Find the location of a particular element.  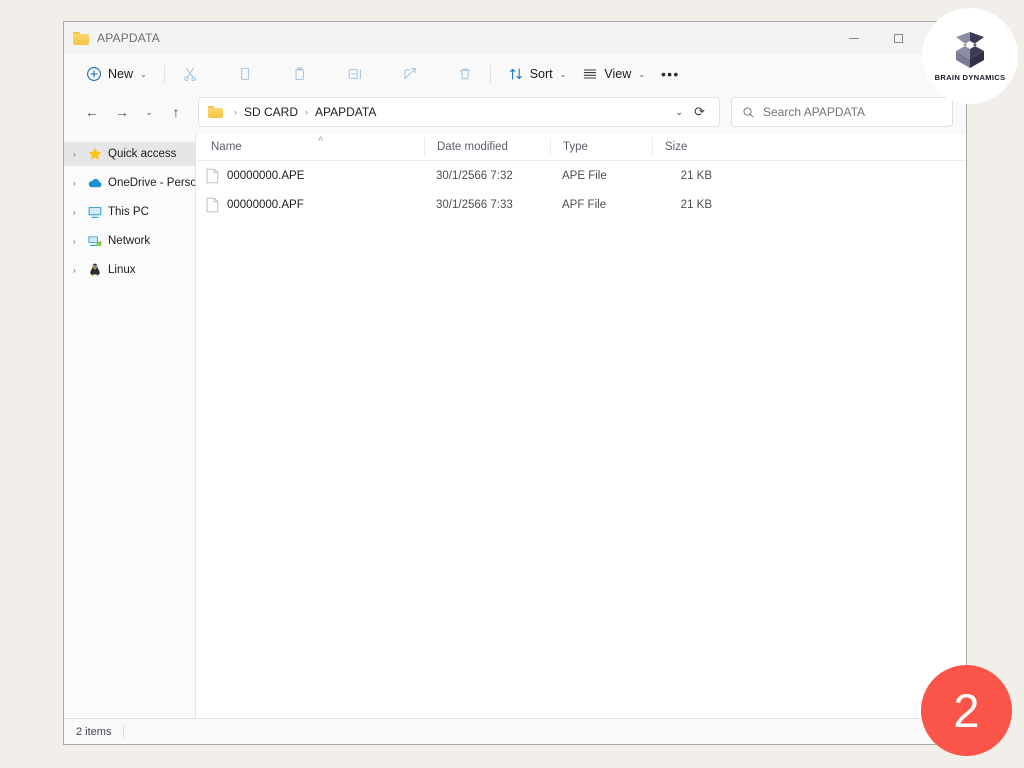

command-toolbar: New ⌄ Sort ⌄ View ⌄ ••• is located at coordinates (515, 74).